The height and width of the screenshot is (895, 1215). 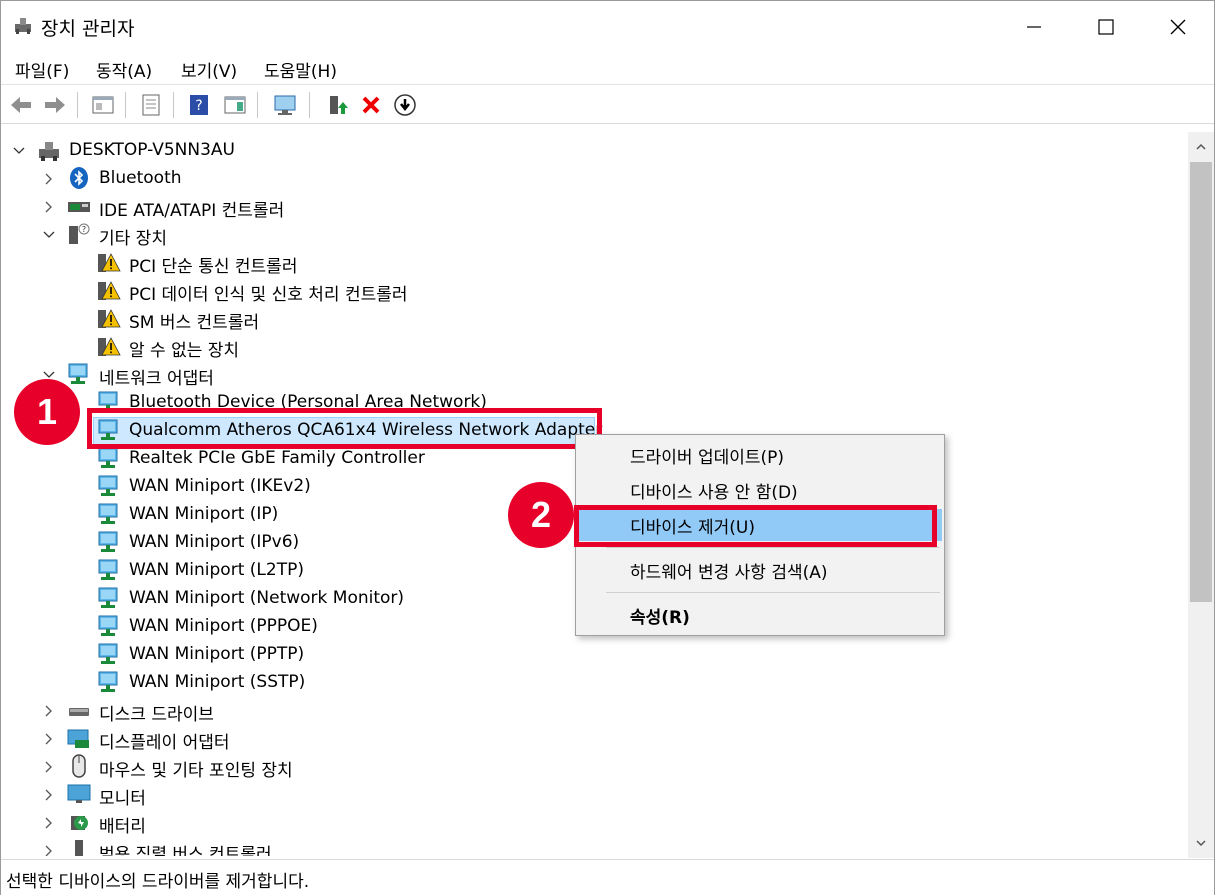 I want to click on tree-item-label: WAN Miniport (PPPOE), so click(x=223, y=626).